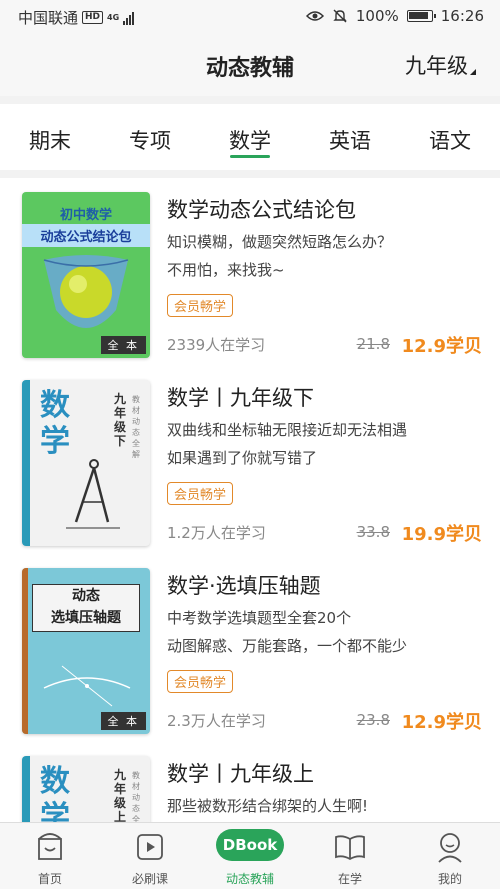 The height and width of the screenshot is (889, 500). I want to click on tab-final: 期末, so click(50, 137).